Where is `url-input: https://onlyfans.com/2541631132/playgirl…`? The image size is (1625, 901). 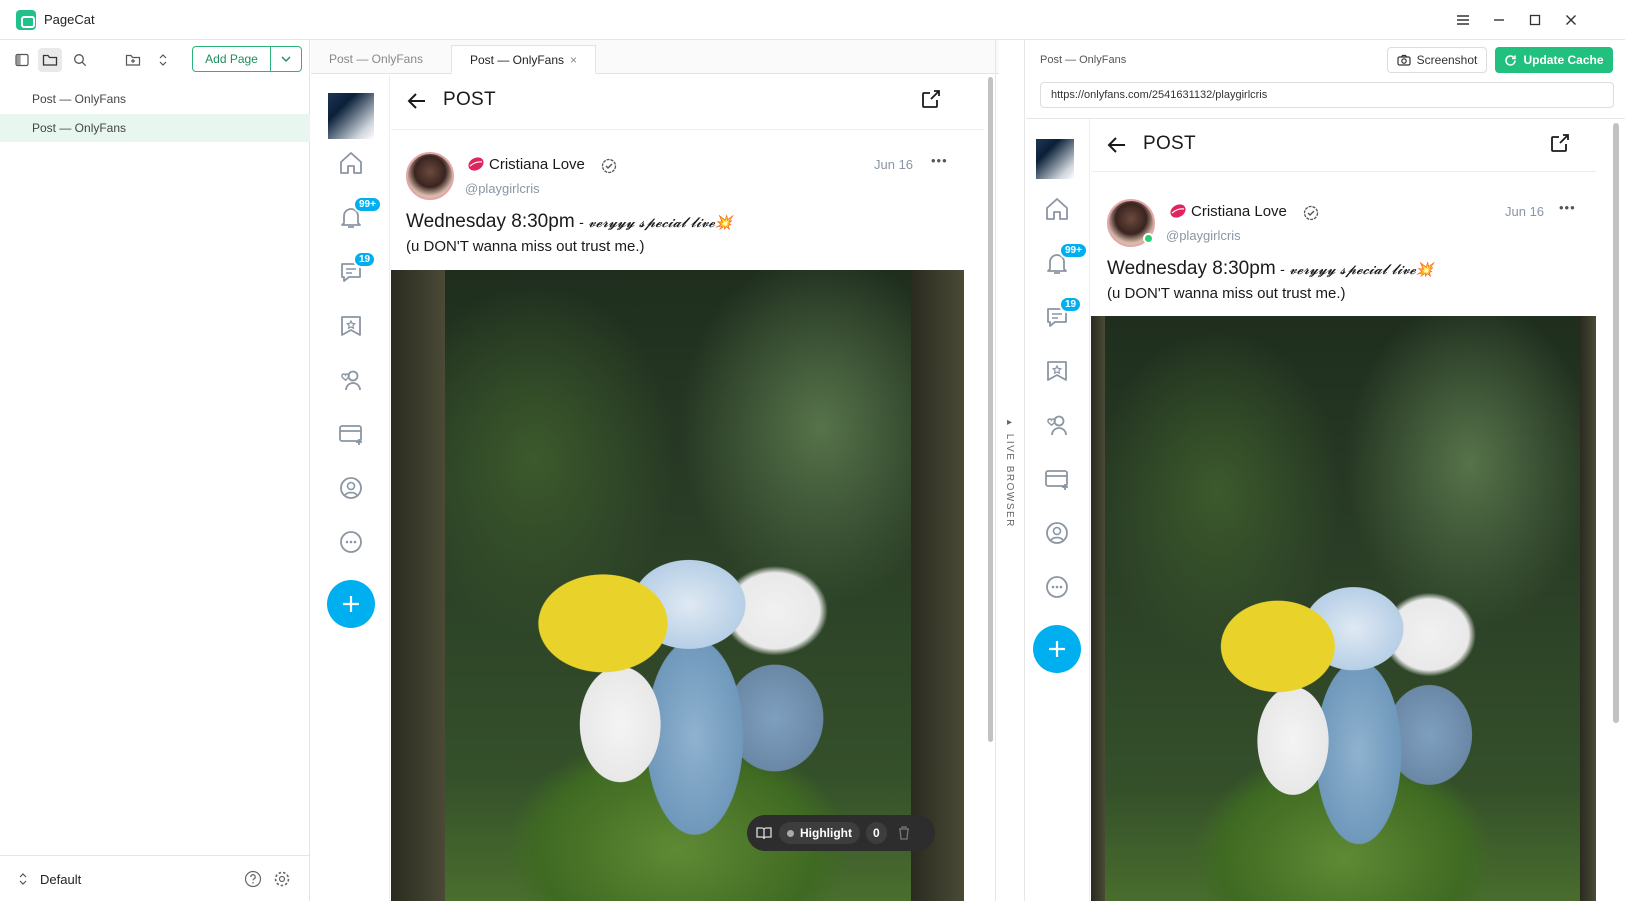
url-input: https://onlyfans.com/2541631132/playgirl… is located at coordinates (1327, 95).